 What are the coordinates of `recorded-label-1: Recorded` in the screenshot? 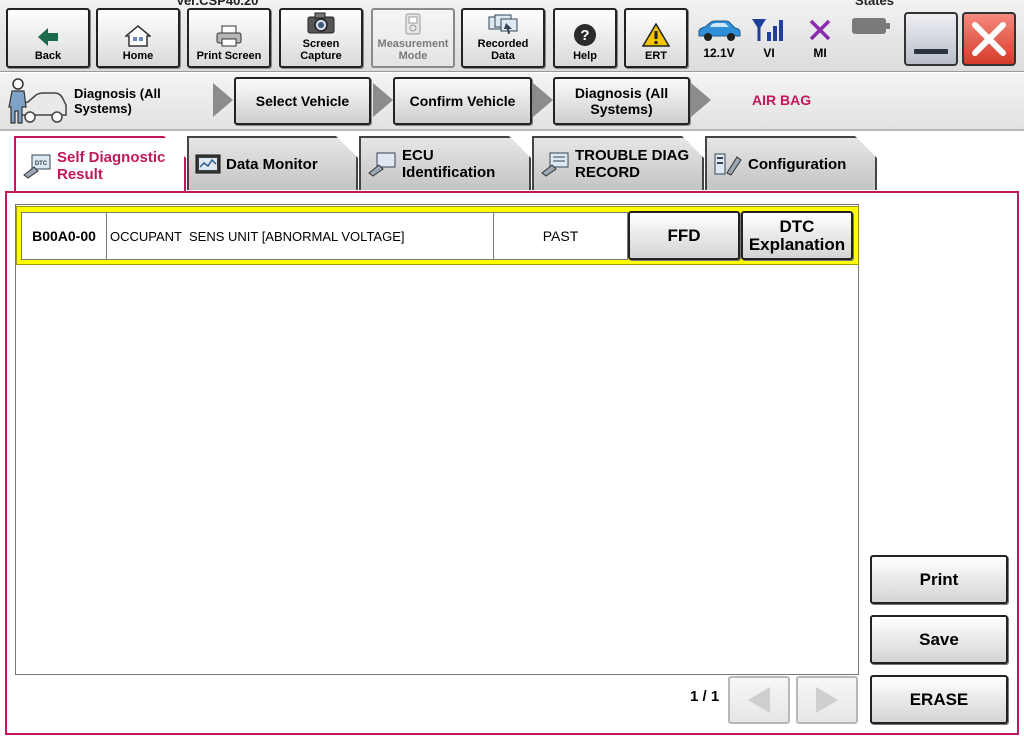 It's located at (503, 44).